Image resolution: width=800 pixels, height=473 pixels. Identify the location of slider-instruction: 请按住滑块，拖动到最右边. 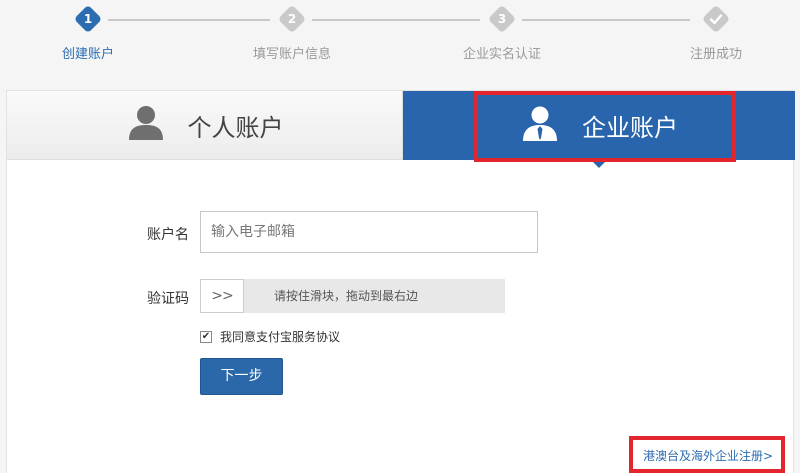
(346, 296).